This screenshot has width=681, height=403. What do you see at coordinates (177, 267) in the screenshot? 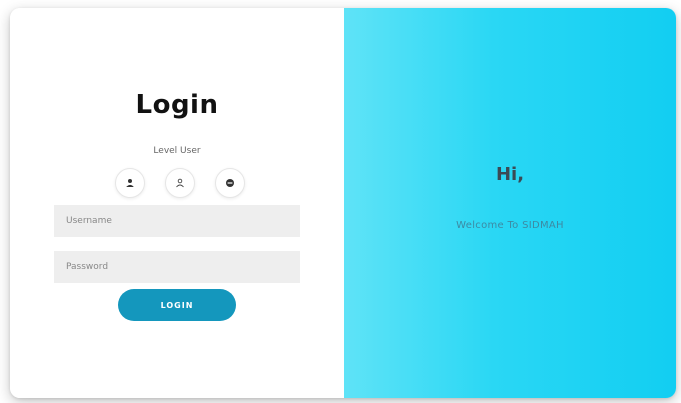
I see `password-input` at bounding box center [177, 267].